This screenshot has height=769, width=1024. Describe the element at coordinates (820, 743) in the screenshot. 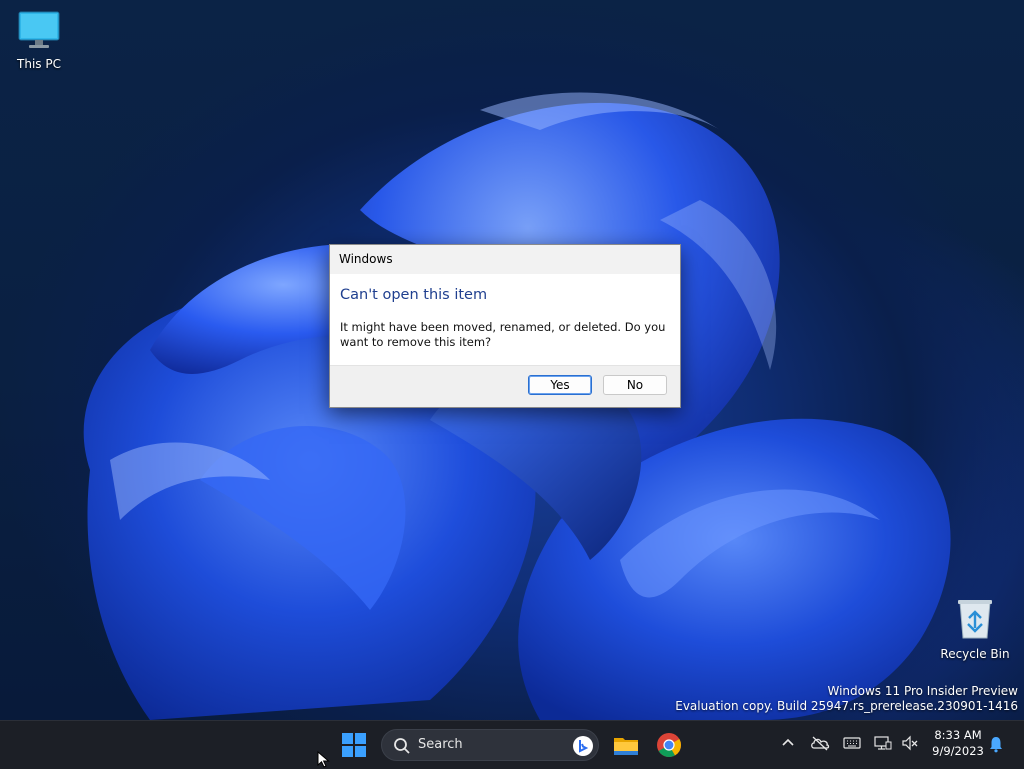

I see `onedrive-offline-icon` at that location.